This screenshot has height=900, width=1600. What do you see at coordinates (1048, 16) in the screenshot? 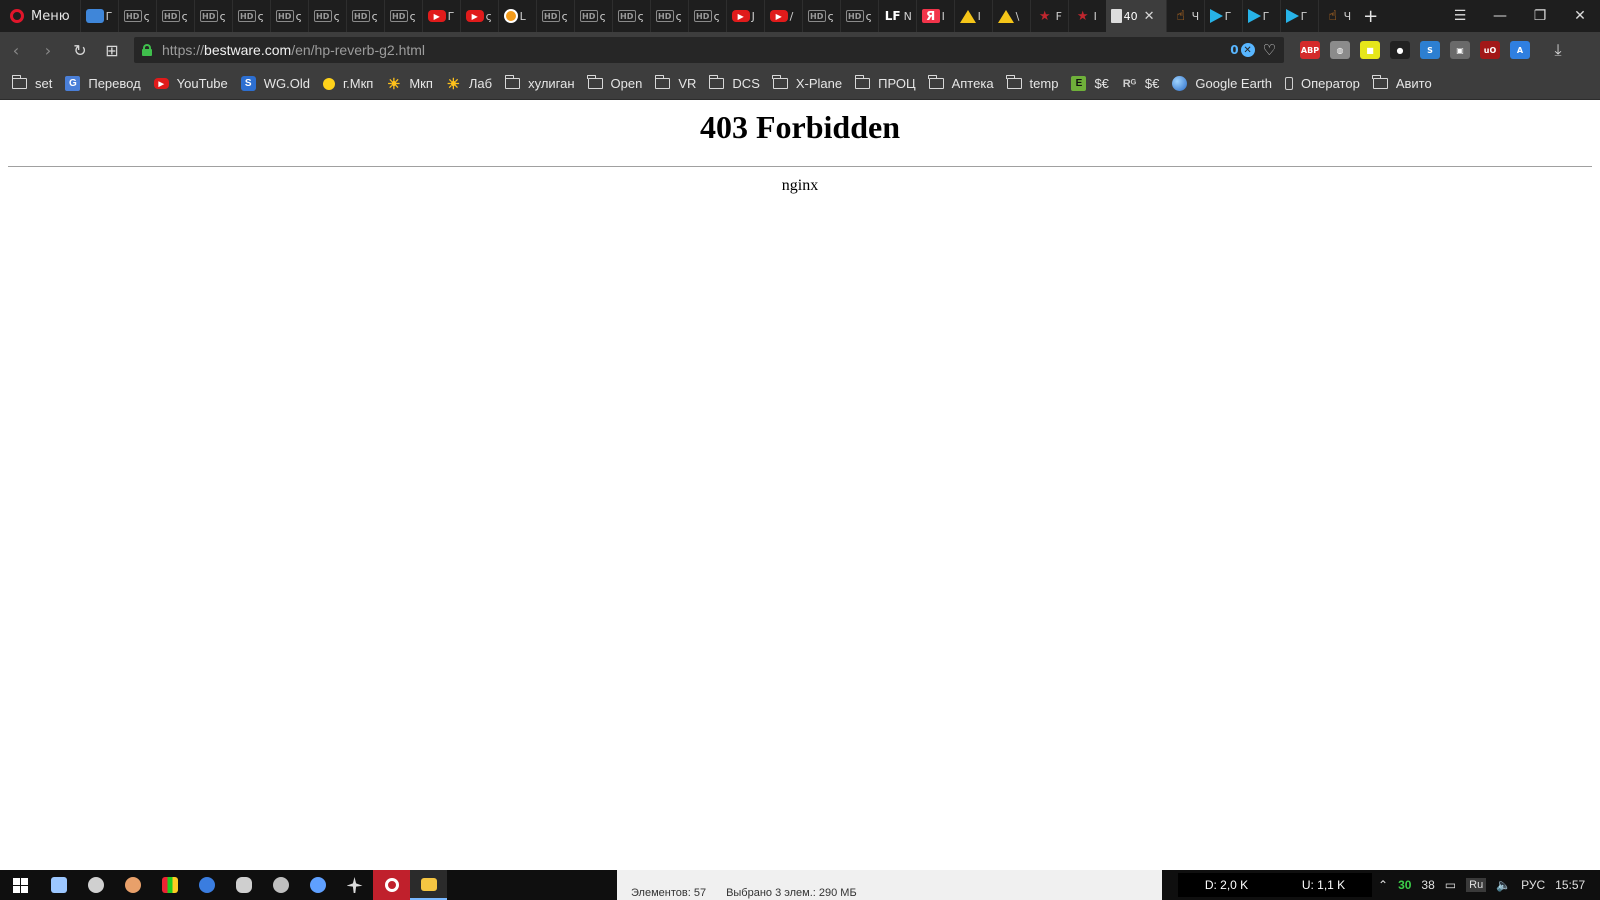
I see `browser-tab: ★ F` at bounding box center [1048, 16].